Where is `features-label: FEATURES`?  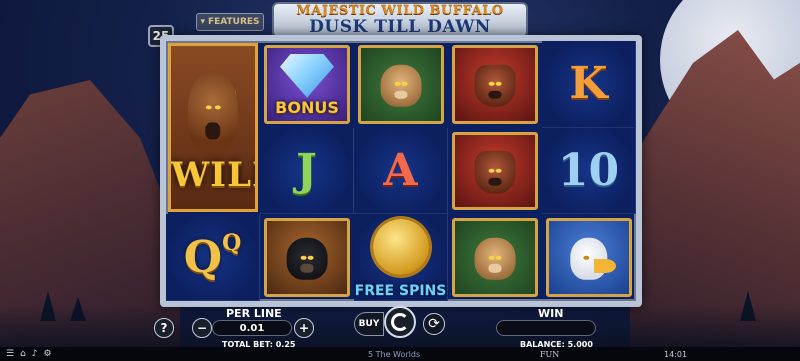
features-label: FEATURES is located at coordinates (233, 22).